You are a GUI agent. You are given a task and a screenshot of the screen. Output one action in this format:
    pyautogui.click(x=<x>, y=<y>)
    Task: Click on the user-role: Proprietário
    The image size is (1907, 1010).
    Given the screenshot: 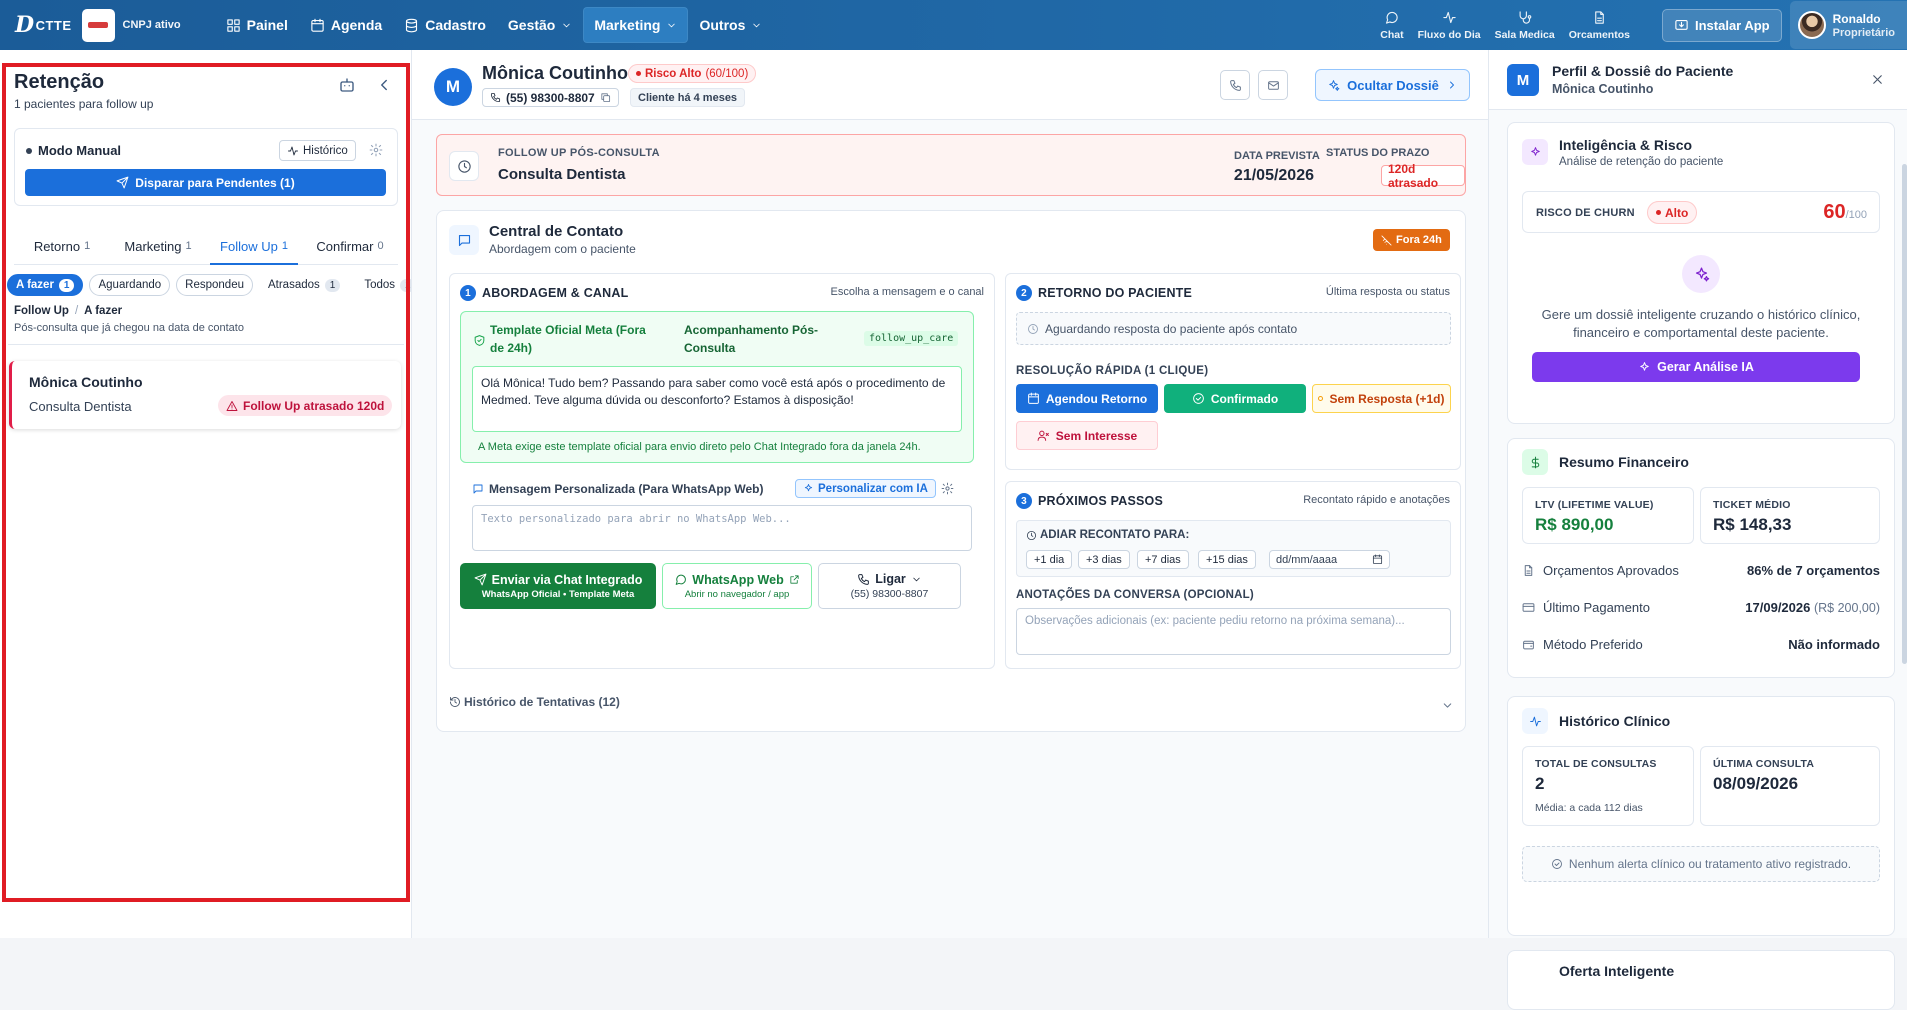 What is the action you would take?
    pyautogui.click(x=1863, y=32)
    